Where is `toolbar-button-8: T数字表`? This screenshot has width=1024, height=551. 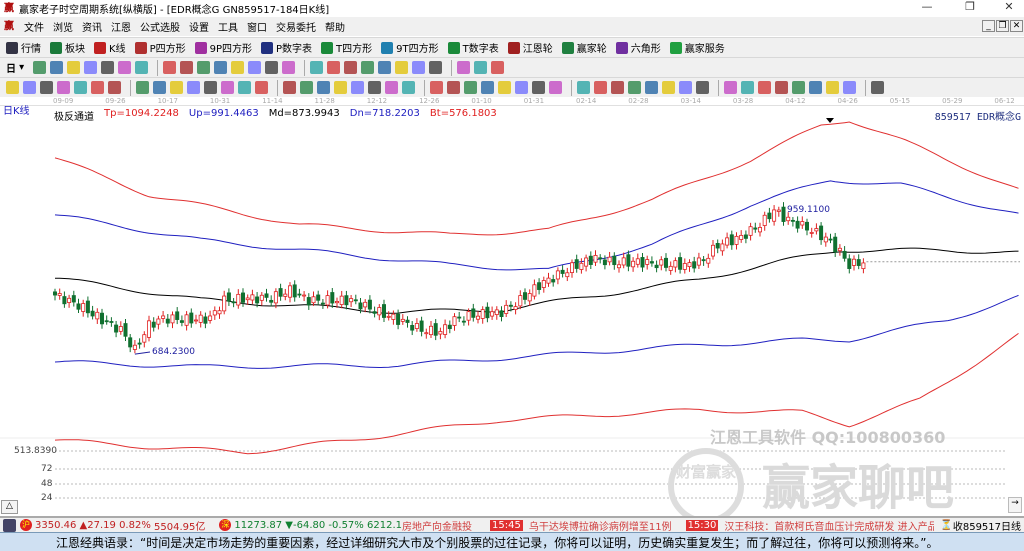 toolbar-button-8: T数字表 is located at coordinates (473, 47).